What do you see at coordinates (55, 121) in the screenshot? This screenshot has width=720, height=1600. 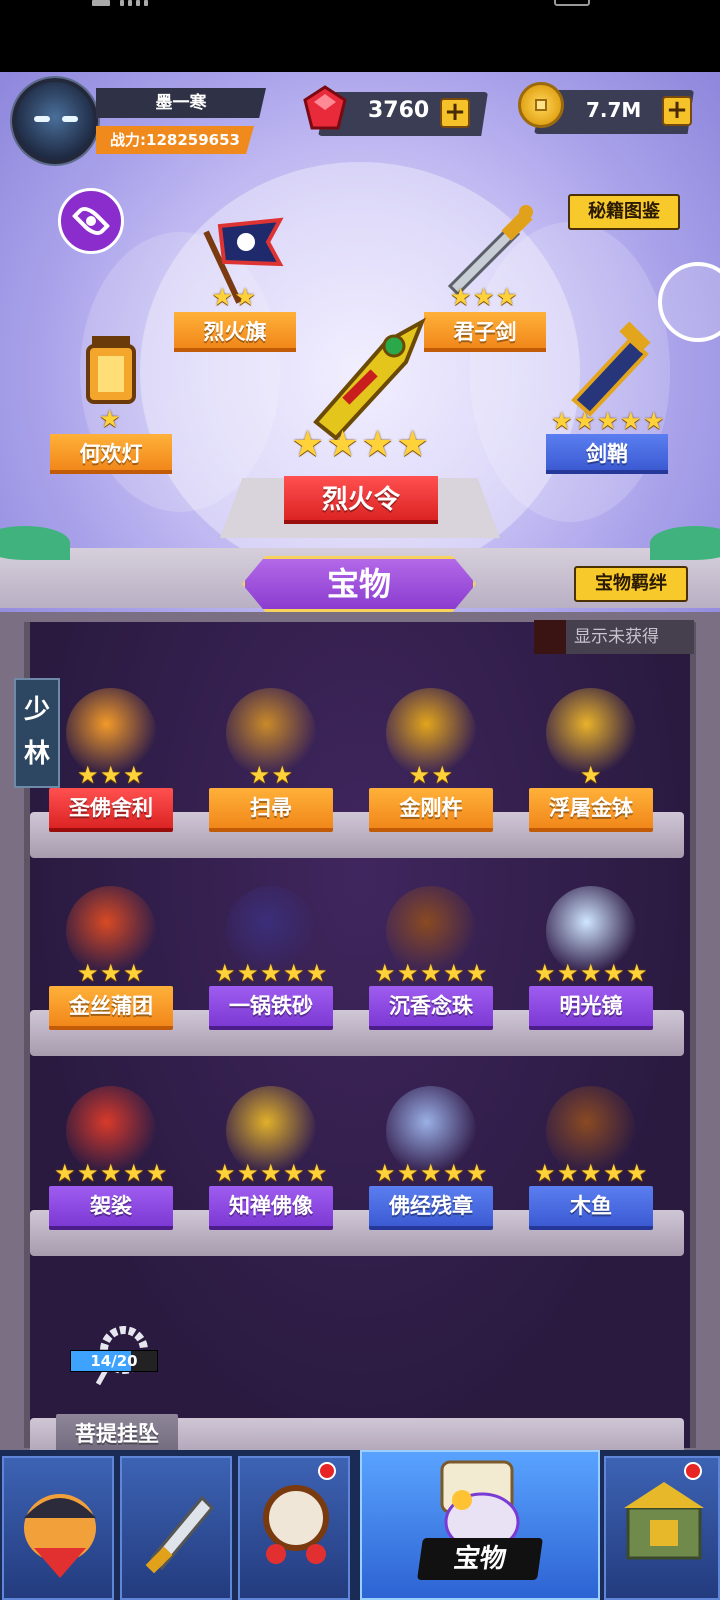 I see `avatar` at bounding box center [55, 121].